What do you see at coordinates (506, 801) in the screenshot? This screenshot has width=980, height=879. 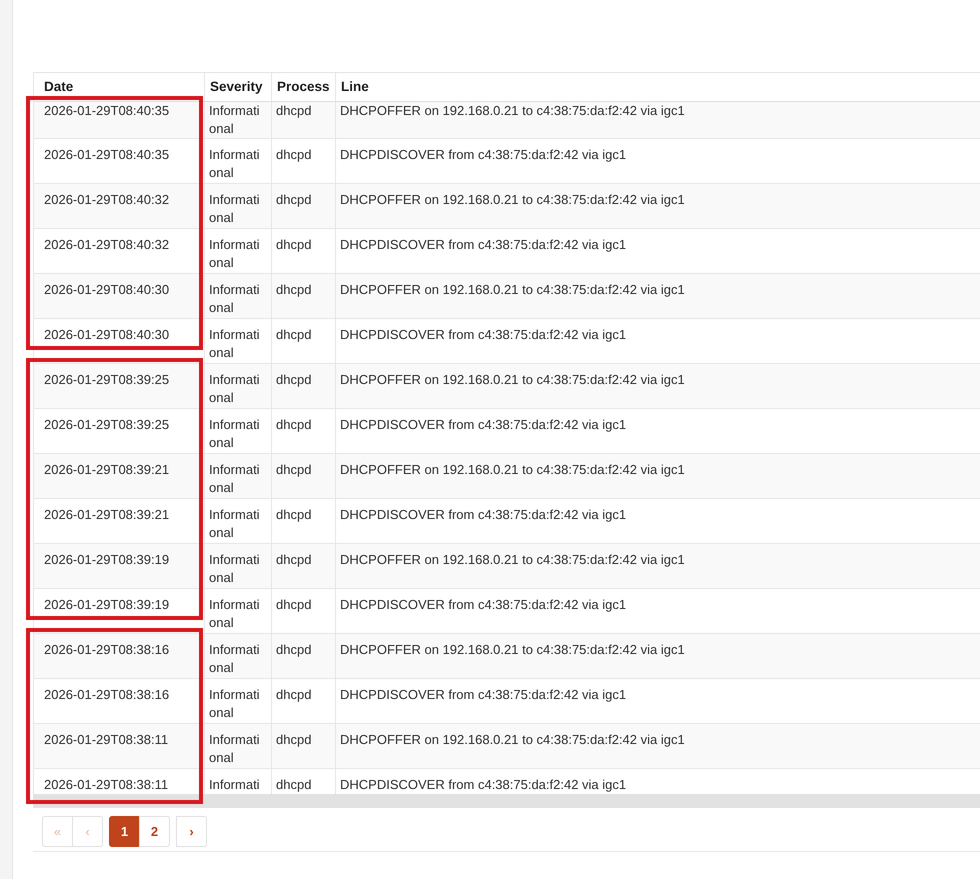 I see `scrollbar` at bounding box center [506, 801].